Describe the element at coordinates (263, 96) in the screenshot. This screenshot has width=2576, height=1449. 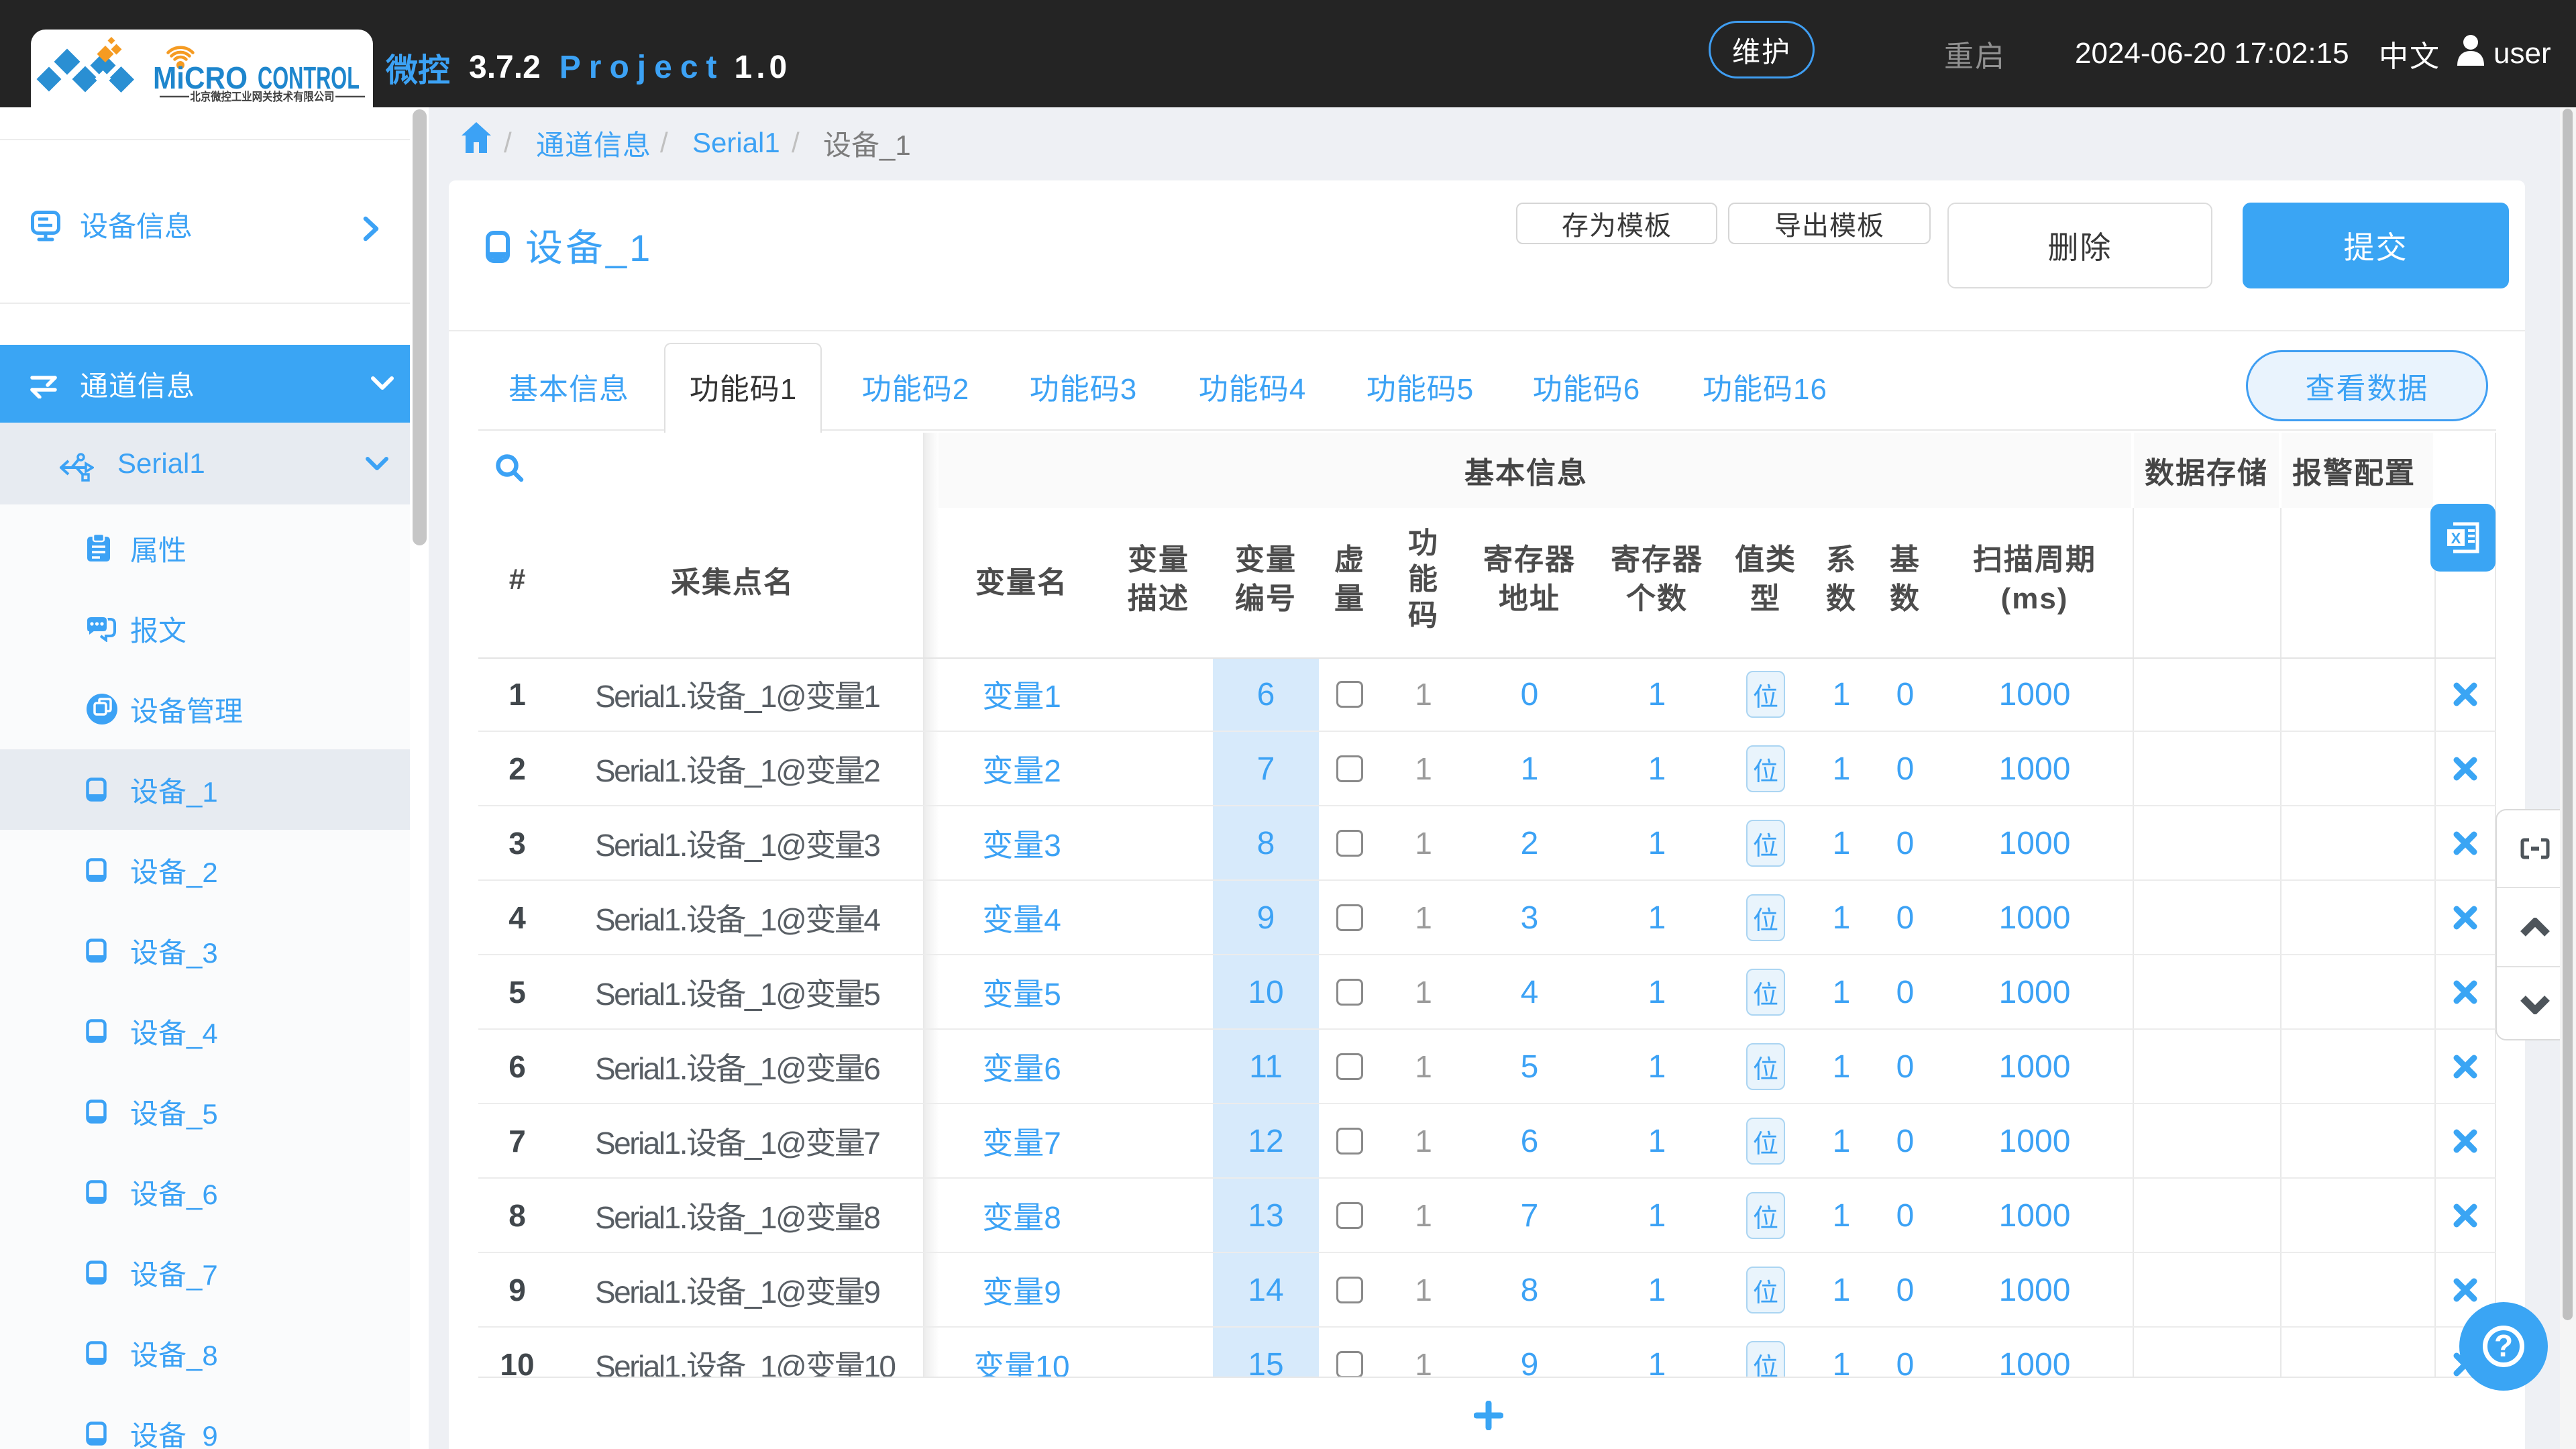
I see `svg-text: 北京微控工业网关技术有限公司` at that location.